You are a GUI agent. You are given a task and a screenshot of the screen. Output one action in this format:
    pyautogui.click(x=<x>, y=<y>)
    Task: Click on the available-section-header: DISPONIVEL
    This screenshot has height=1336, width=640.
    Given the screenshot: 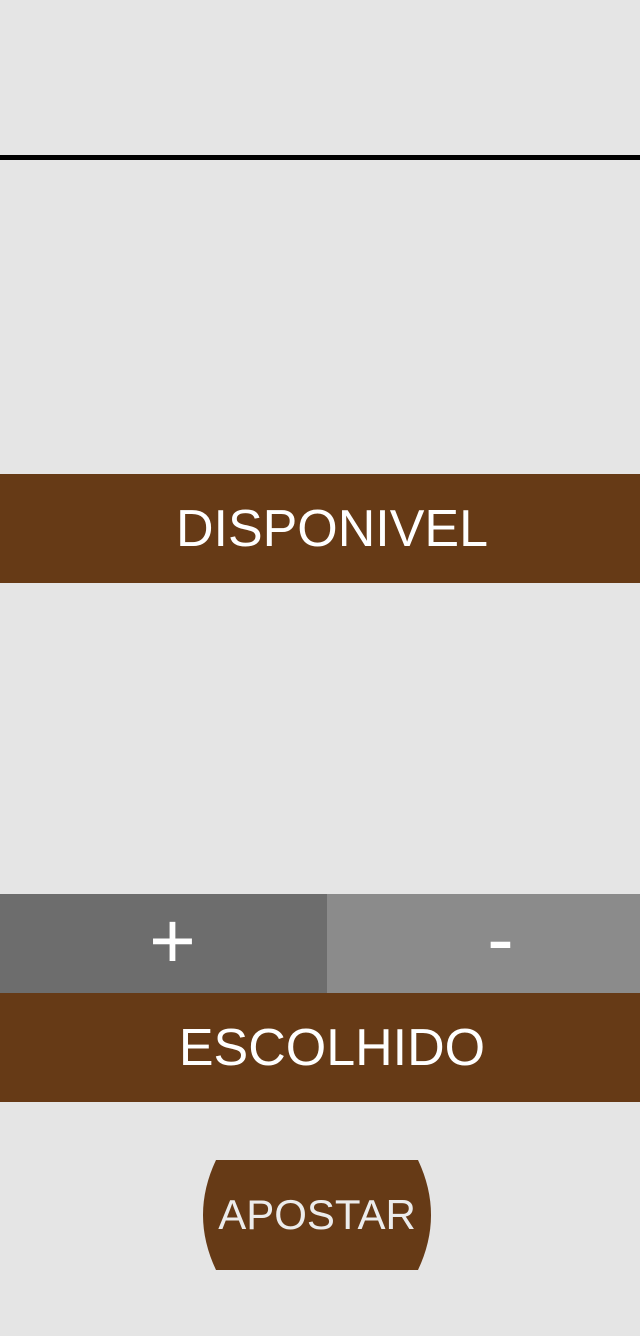 What is the action you would take?
    pyautogui.click(x=320, y=528)
    